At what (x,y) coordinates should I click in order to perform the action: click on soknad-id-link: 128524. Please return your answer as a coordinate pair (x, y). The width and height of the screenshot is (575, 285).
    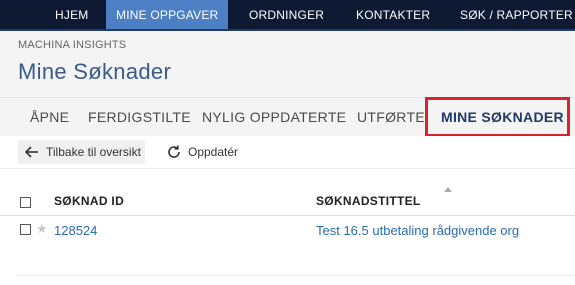
    Looking at the image, I should click on (75, 230).